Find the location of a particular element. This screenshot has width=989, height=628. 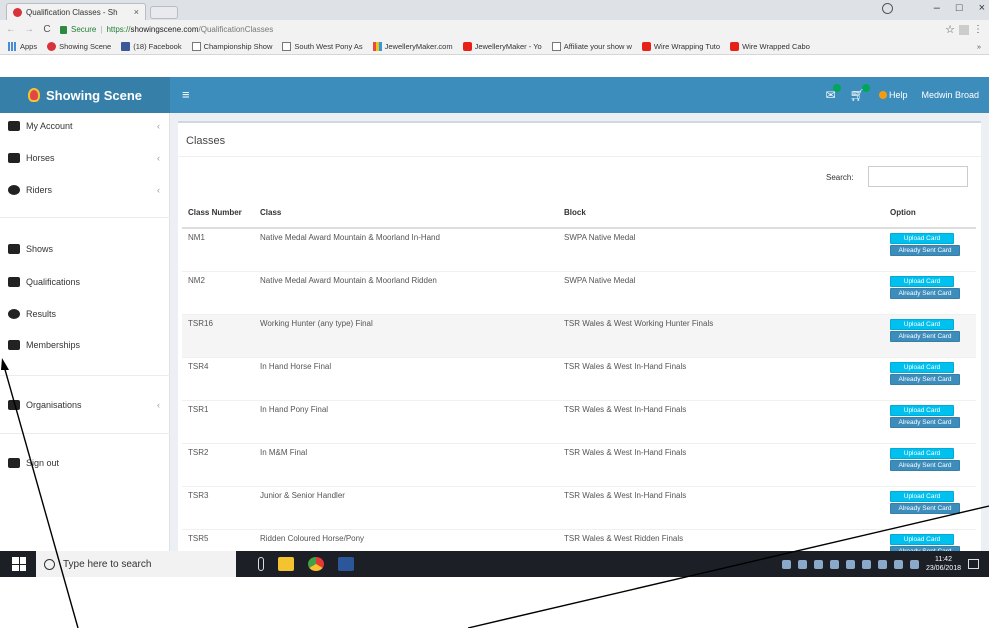

brand-logo: Showing Scene is located at coordinates (85, 95).